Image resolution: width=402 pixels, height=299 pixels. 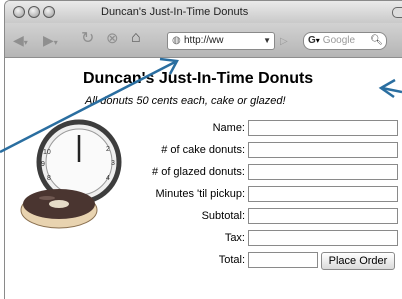 What do you see at coordinates (47, 152) in the screenshot?
I see `clock-numeral: 10` at bounding box center [47, 152].